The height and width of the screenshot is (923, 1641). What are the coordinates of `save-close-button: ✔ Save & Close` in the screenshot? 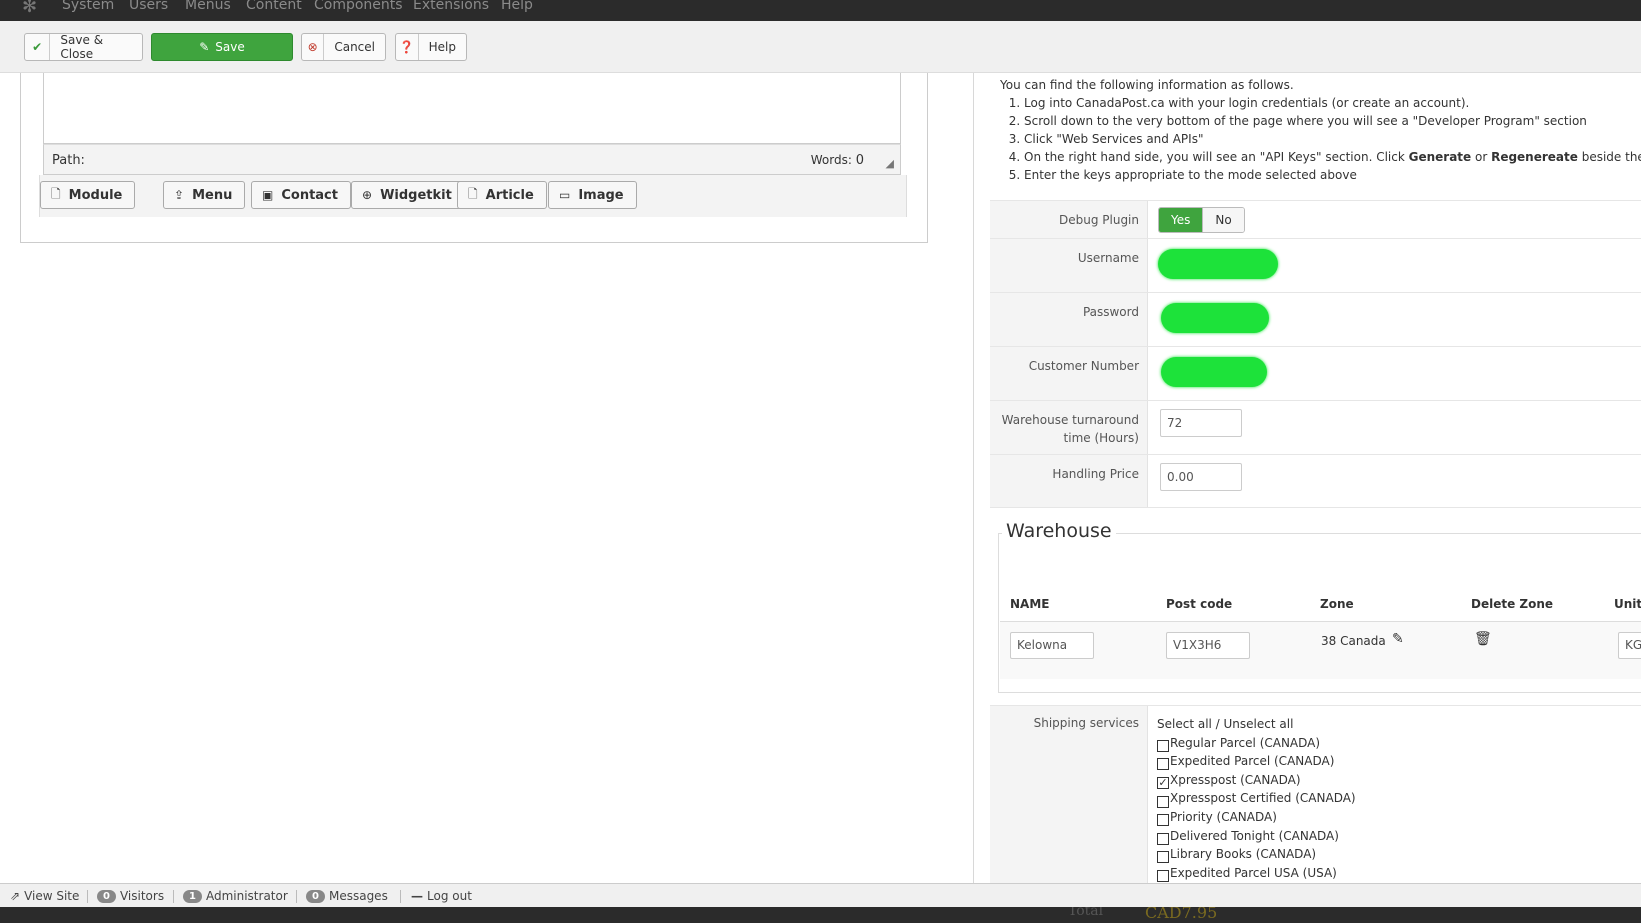 It's located at (83, 47).